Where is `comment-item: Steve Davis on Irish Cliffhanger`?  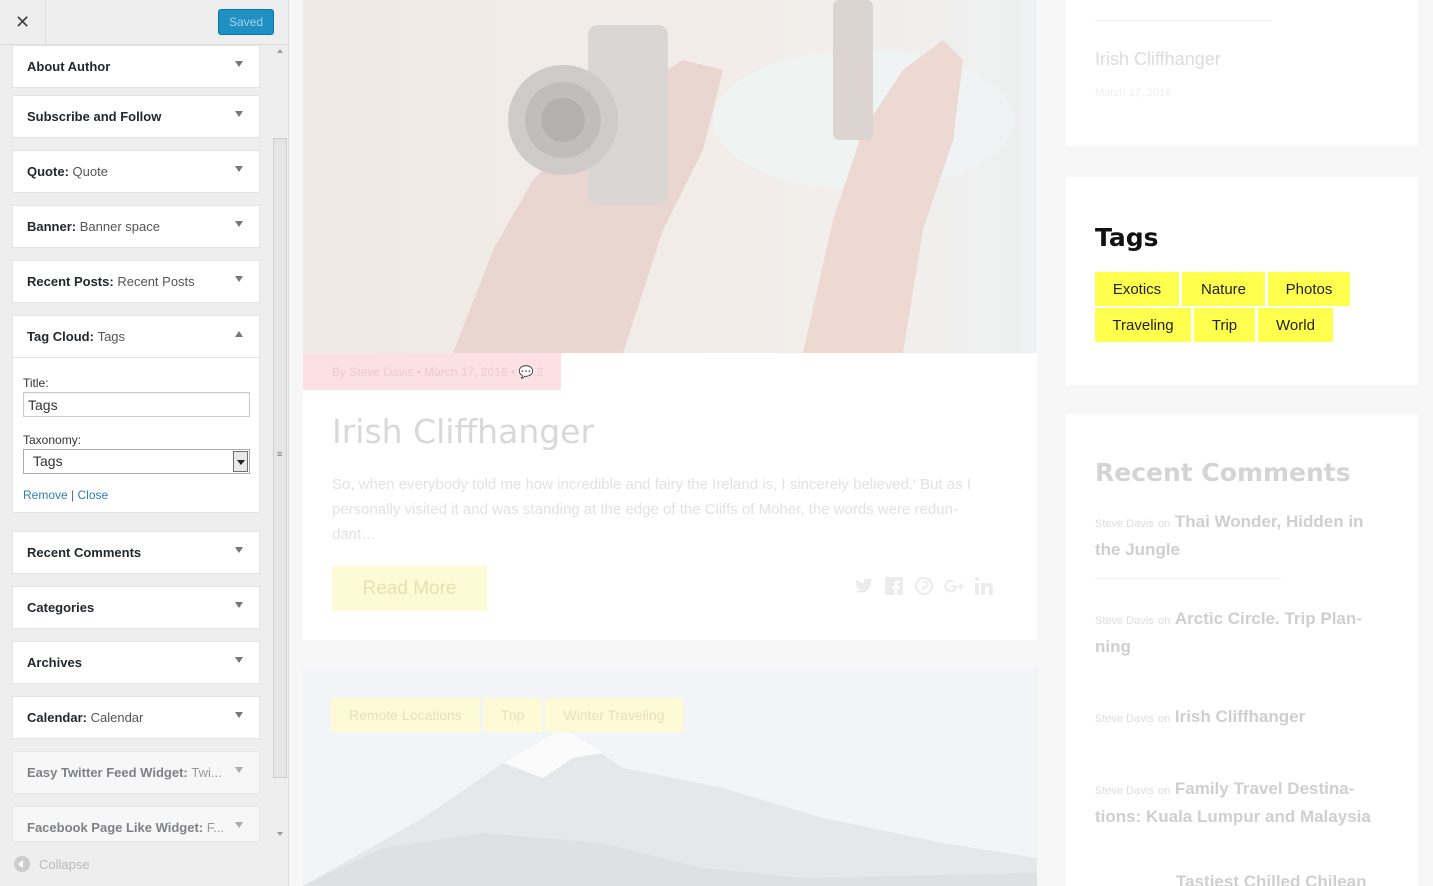 comment-item: Steve Davis on Irish Cliffhanger is located at coordinates (1200, 716).